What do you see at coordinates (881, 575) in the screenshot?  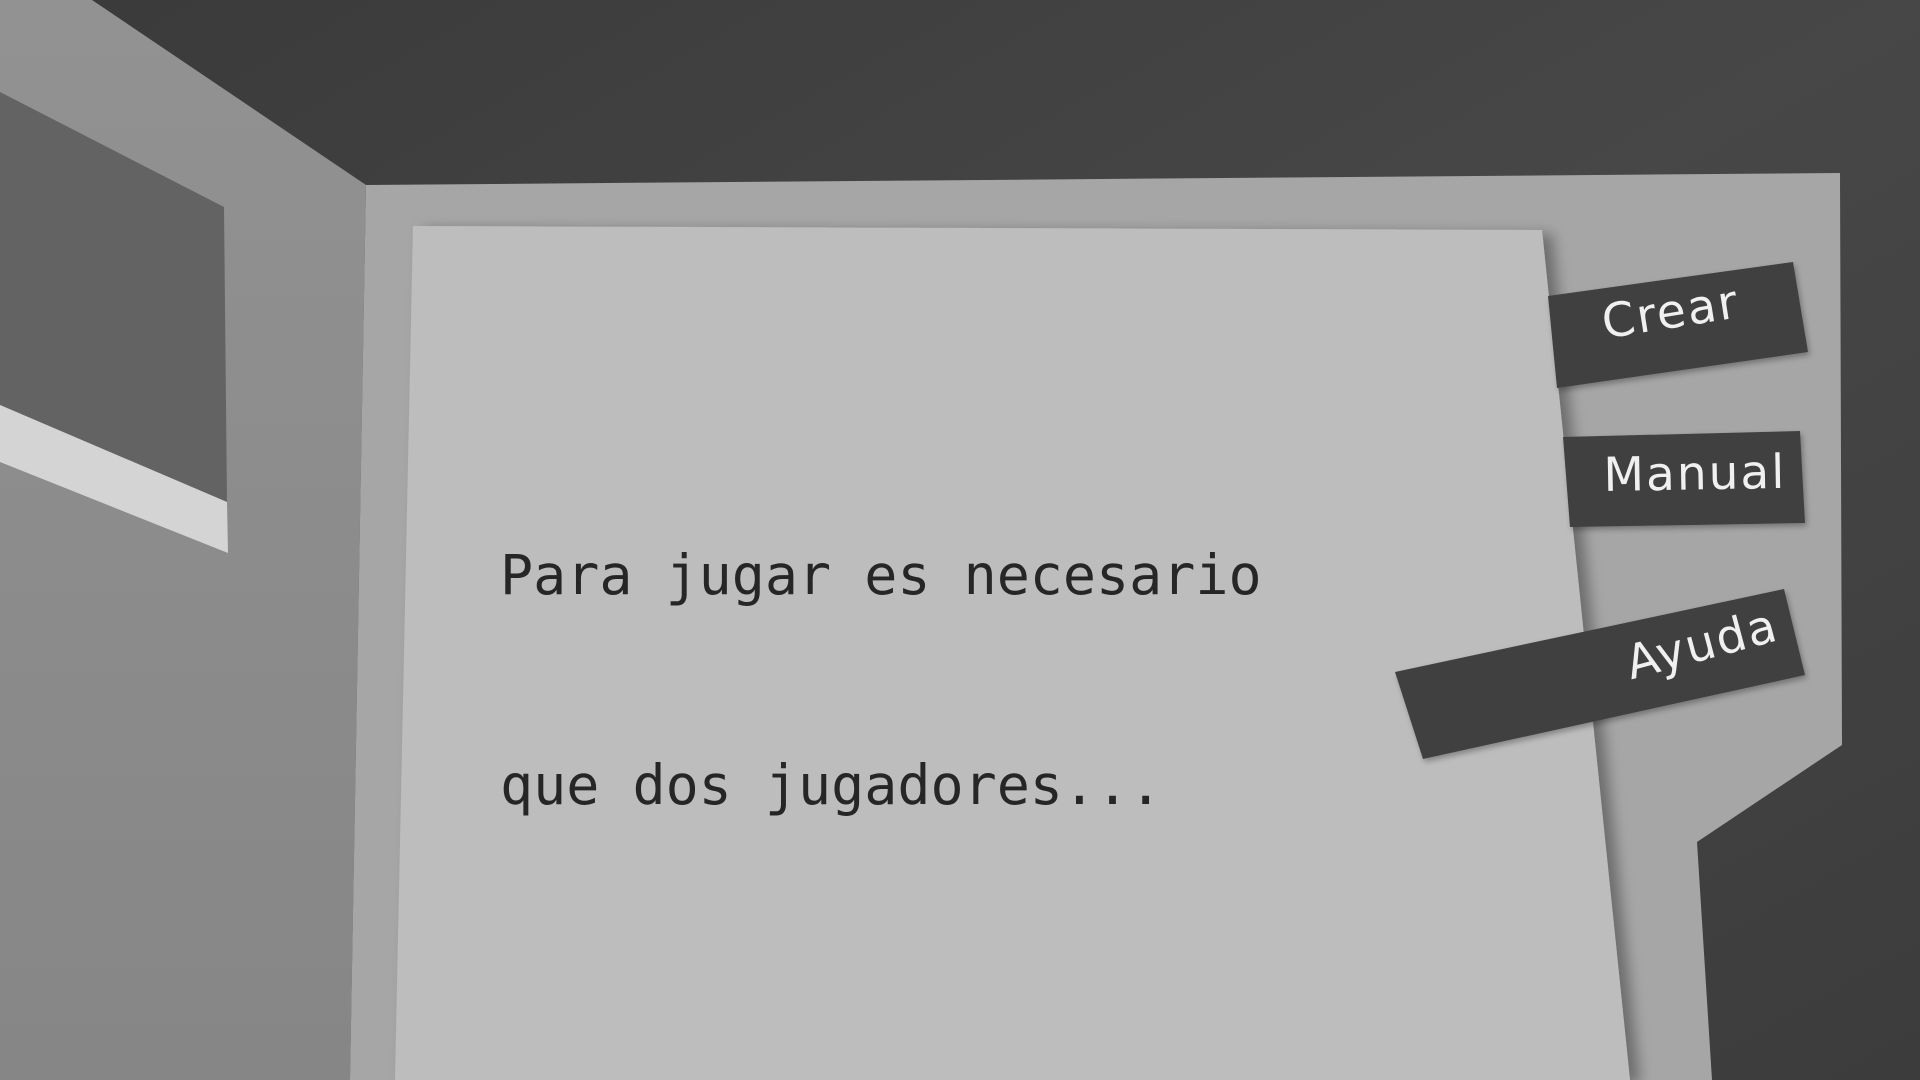 I see `intro-line-1: Para jugar es necesario` at bounding box center [881, 575].